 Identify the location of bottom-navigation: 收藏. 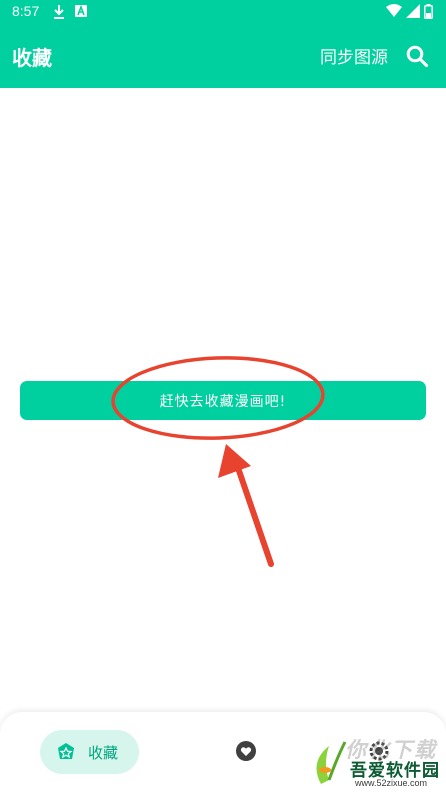
(223, 752).